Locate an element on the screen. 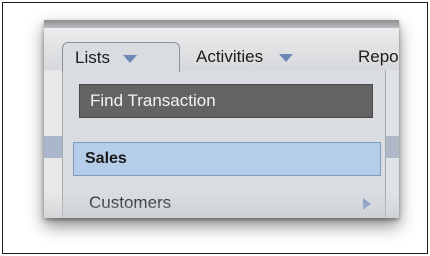 This screenshot has width=430, height=256. tab-lists: Lists is located at coordinates (121, 57).